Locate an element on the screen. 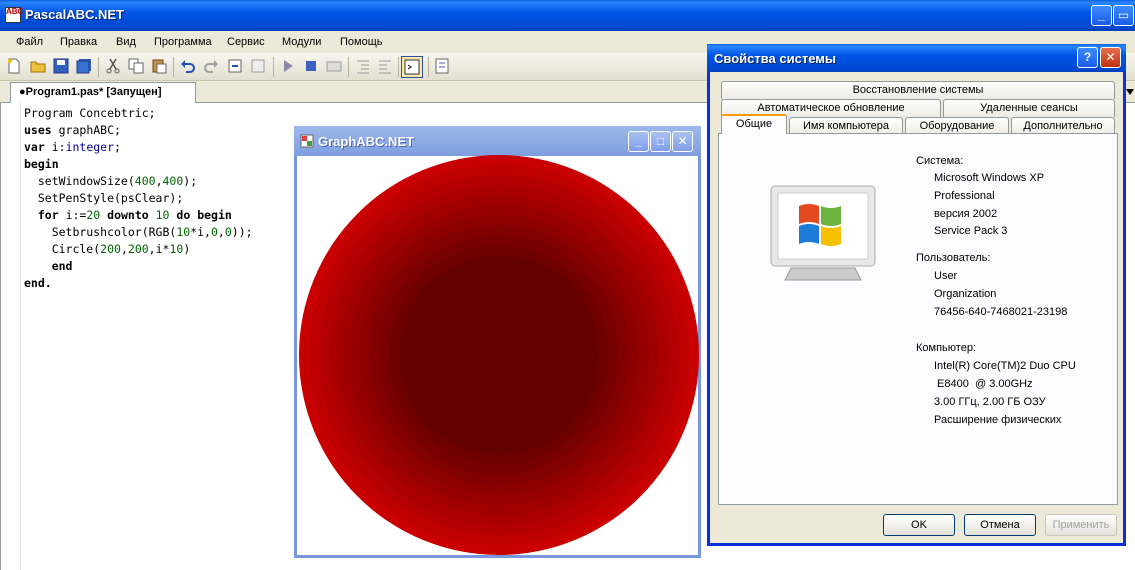 The height and width of the screenshot is (570, 1135). minimize-icon: _ is located at coordinates (1101, 15).